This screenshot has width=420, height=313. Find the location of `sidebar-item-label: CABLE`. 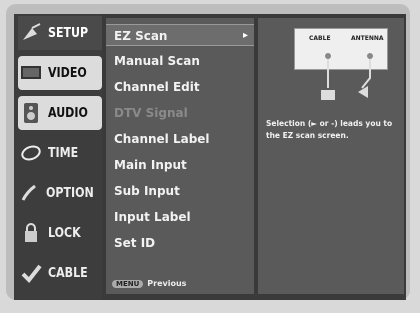

sidebar-item-label: CABLE is located at coordinates (68, 273).